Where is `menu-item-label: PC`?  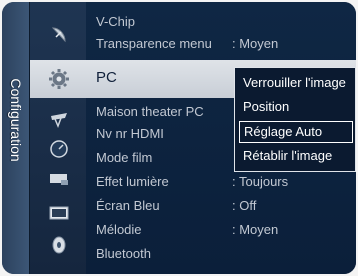
menu-item-label: PC is located at coordinates (106, 77).